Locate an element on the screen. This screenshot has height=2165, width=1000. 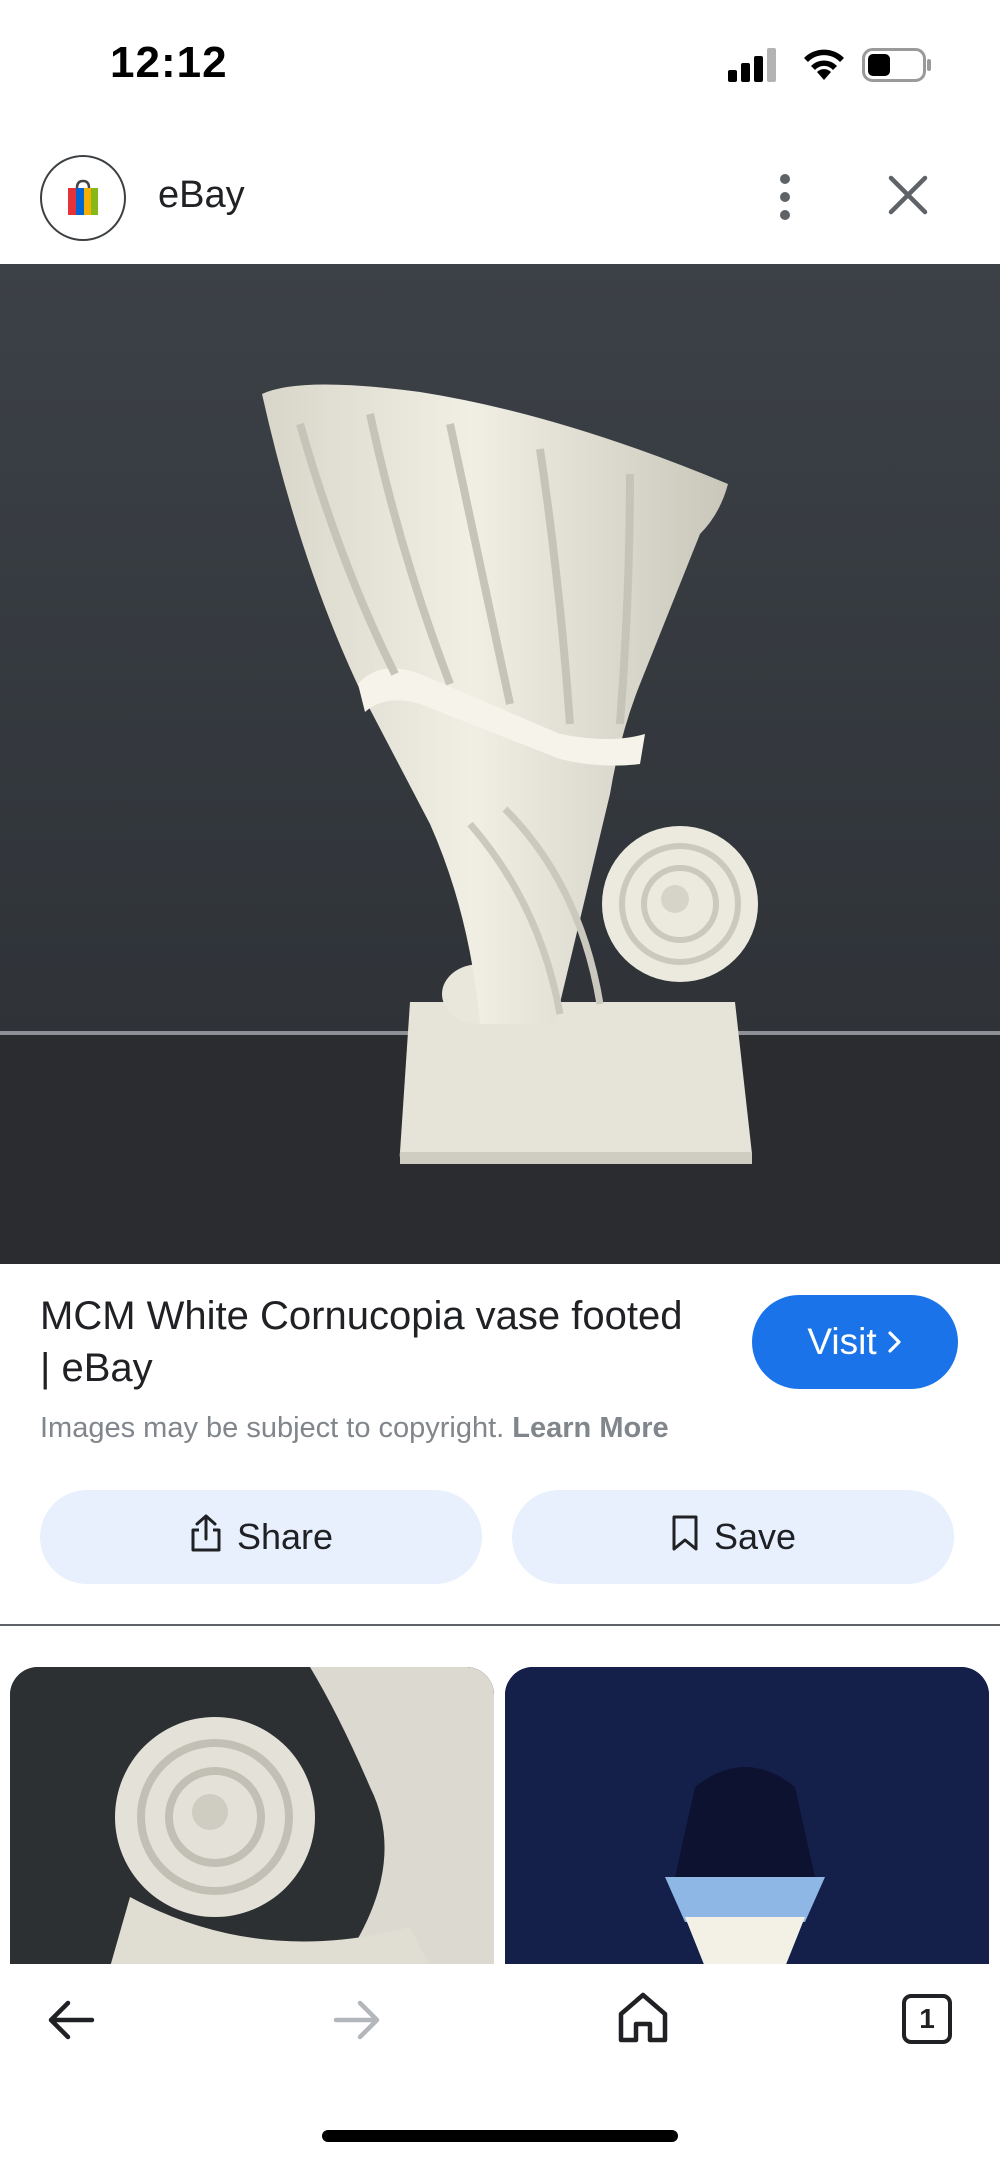
share-button: Share is located at coordinates (261, 1537).